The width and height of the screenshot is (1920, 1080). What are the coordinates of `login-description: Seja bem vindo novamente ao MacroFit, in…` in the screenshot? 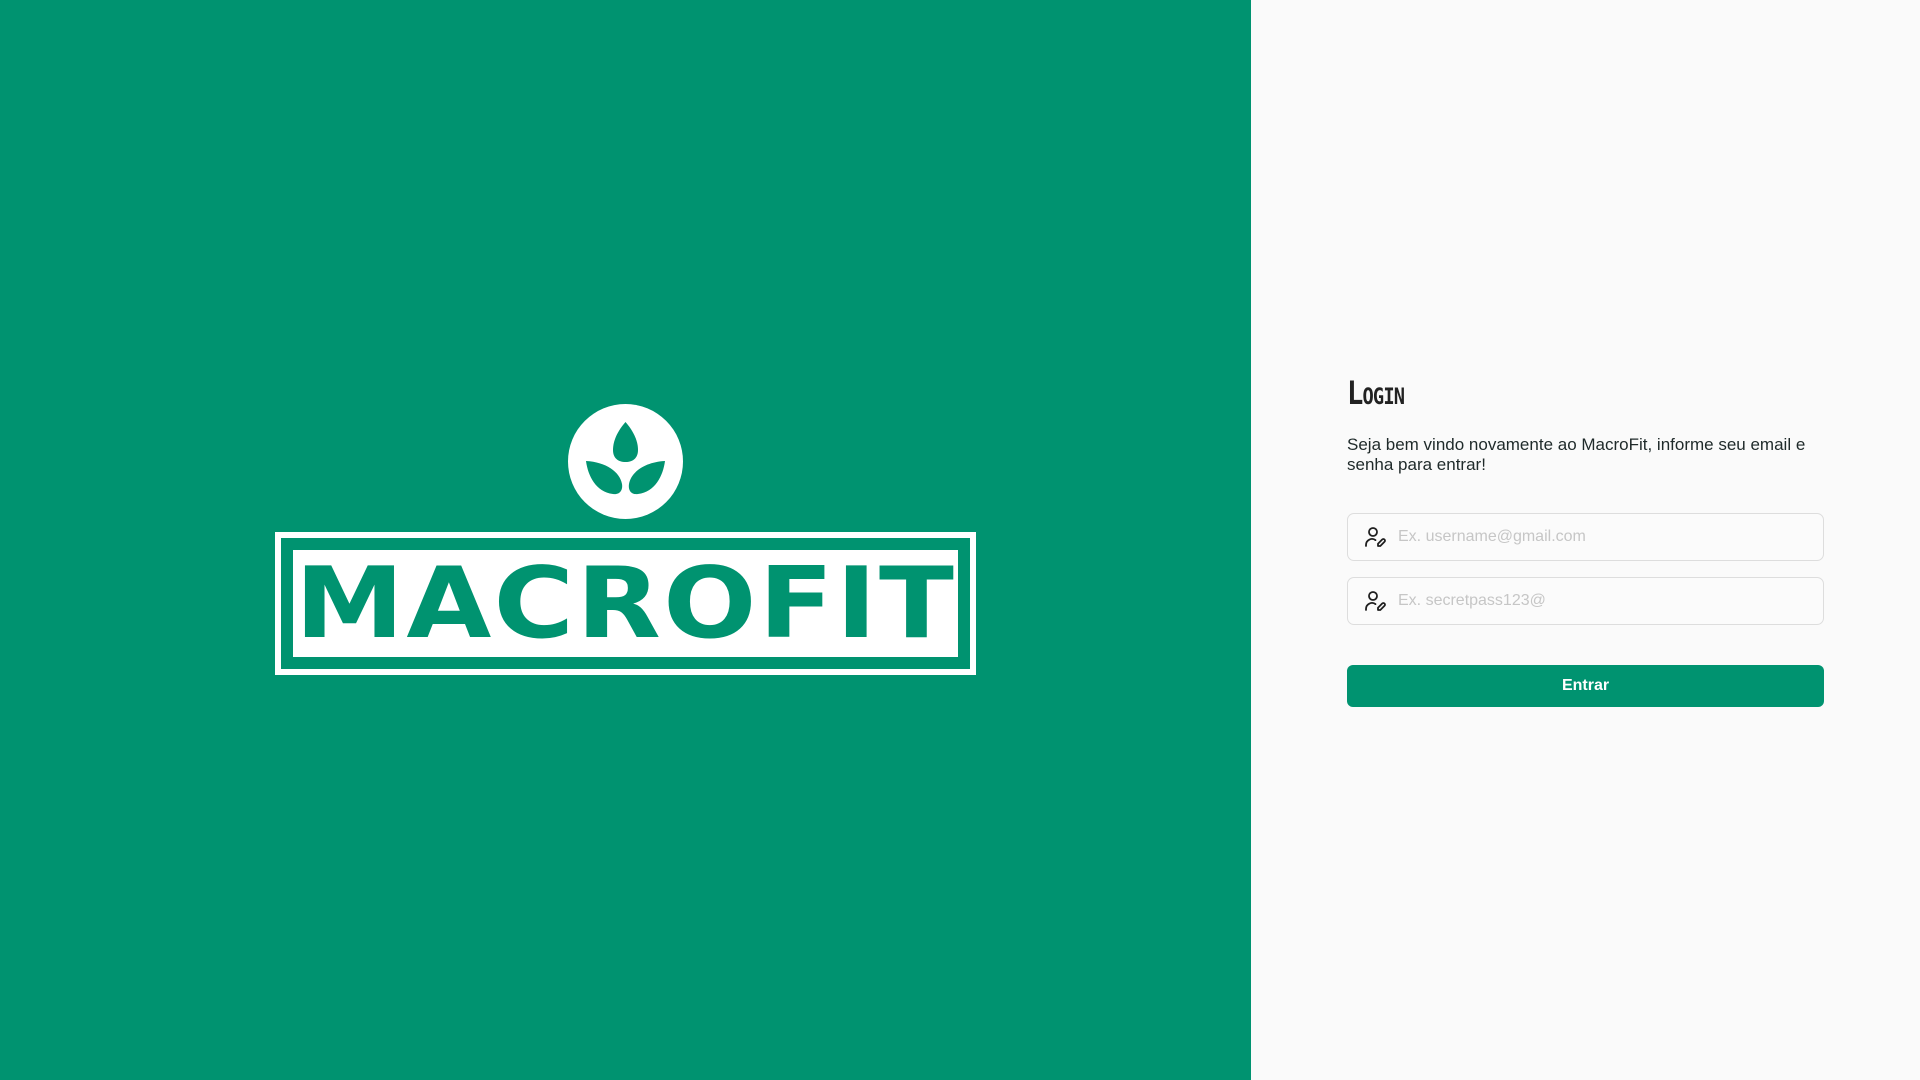 It's located at (1576, 454).